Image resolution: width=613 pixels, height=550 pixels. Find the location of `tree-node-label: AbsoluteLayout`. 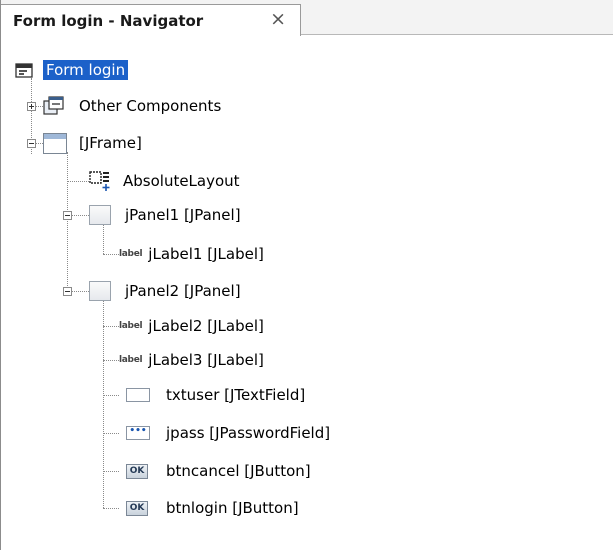

tree-node-label: AbsoluteLayout is located at coordinates (181, 181).